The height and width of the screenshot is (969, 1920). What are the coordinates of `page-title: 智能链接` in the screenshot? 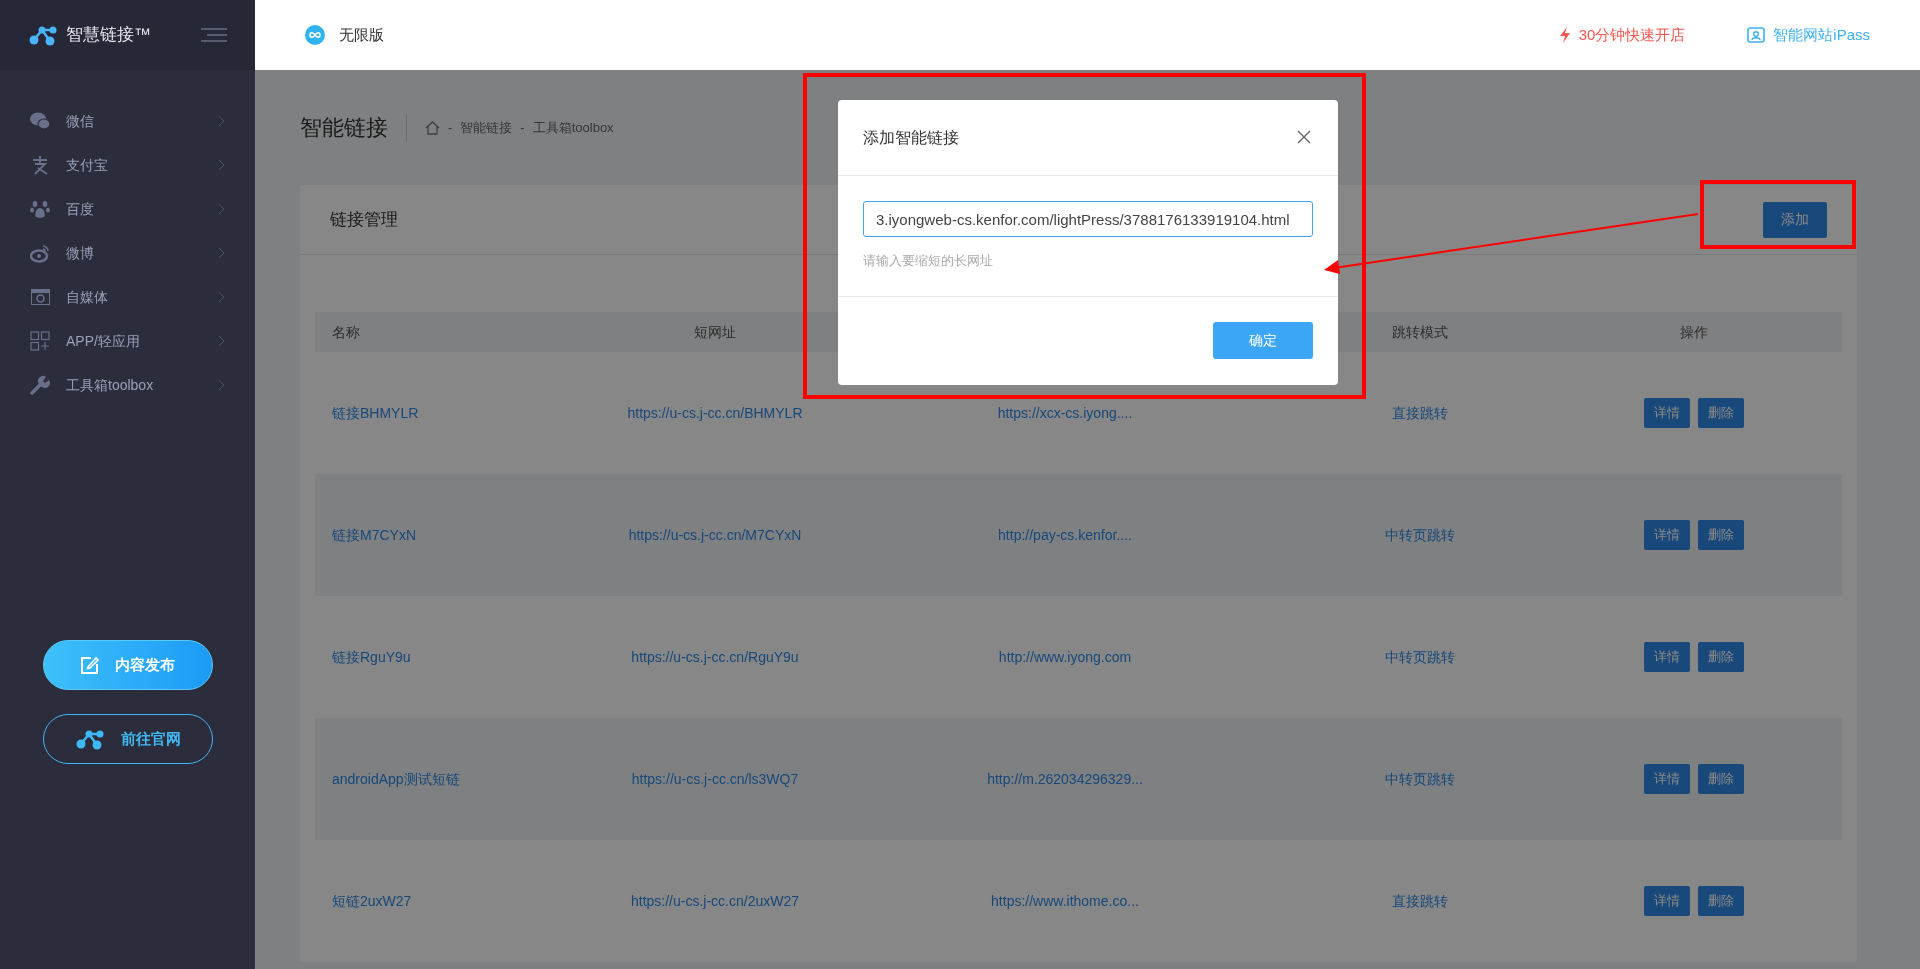 It's located at (344, 128).